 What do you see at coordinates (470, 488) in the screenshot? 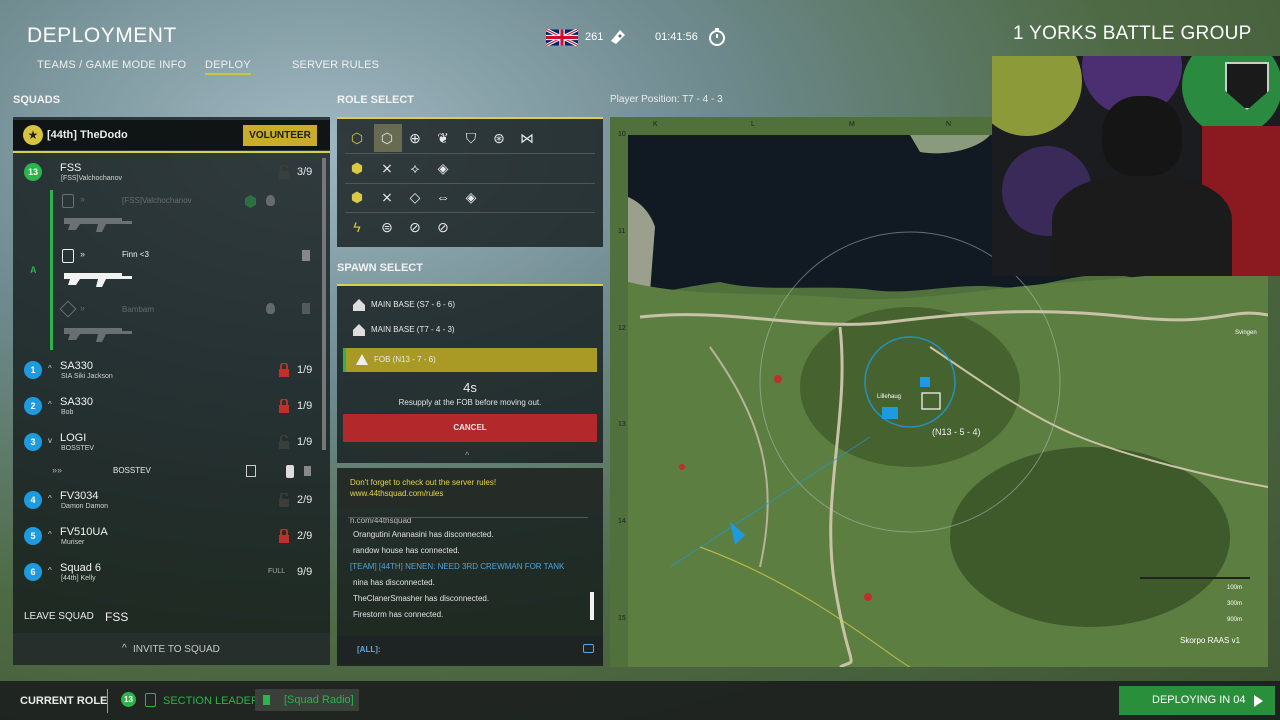
I see `chat-notice-box` at bounding box center [470, 488].